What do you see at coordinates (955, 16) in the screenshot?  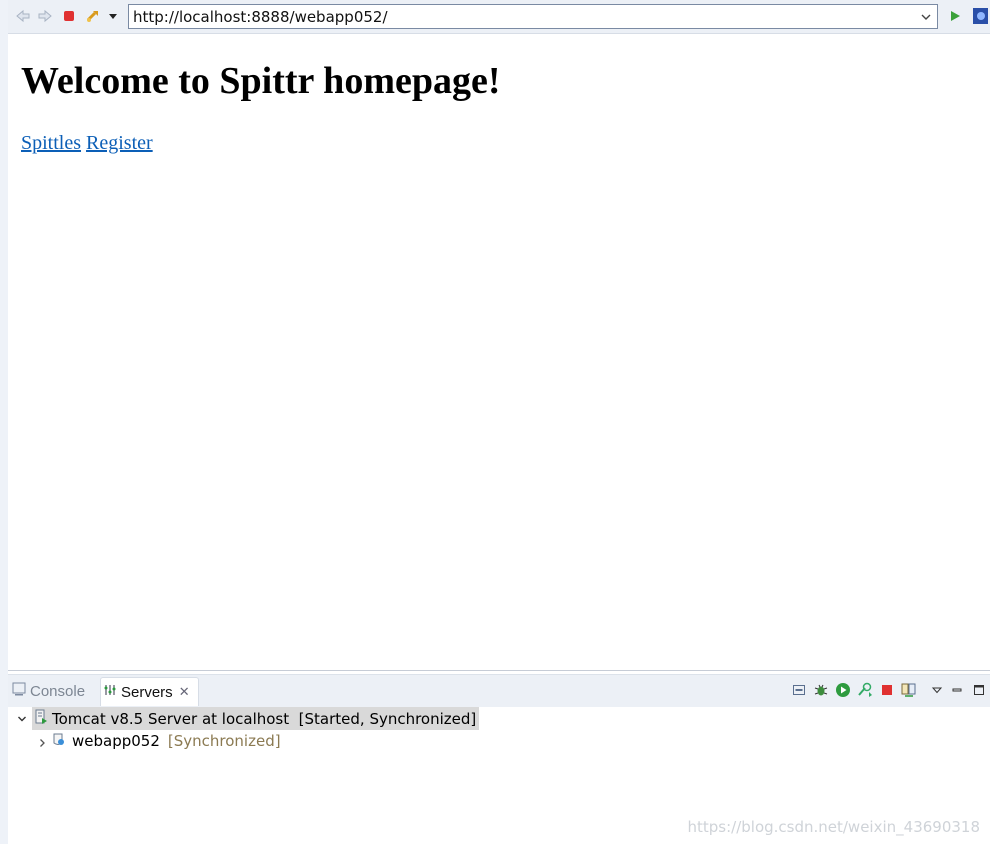 I see `go-icon` at bounding box center [955, 16].